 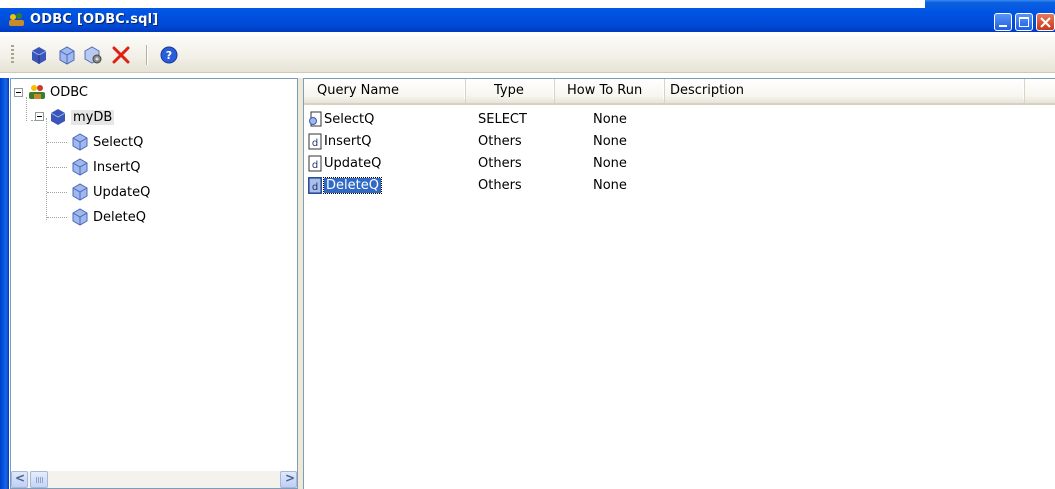 What do you see at coordinates (527, 16) in the screenshot?
I see `title-bar: ODBC [ODBC.sql]` at bounding box center [527, 16].